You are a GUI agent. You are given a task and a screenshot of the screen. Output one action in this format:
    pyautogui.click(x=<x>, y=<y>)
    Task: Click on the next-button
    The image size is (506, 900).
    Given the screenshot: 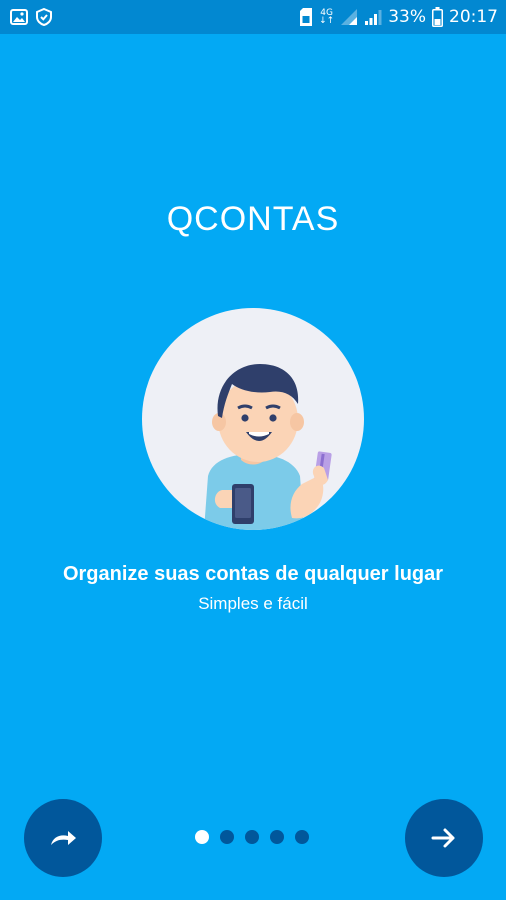 What is the action you would take?
    pyautogui.click(x=444, y=838)
    